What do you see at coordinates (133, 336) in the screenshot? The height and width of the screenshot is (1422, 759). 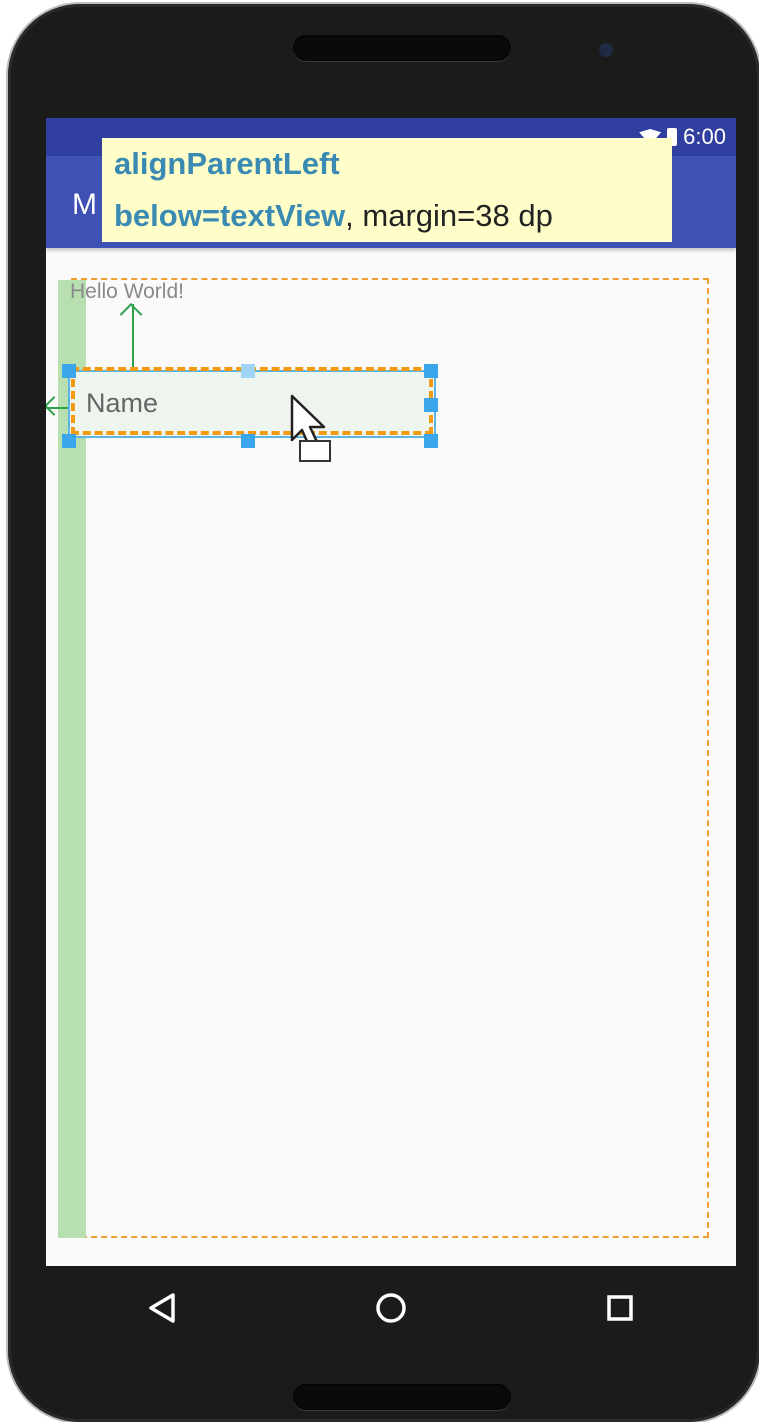 I see `below-anchor-arrow-icon` at bounding box center [133, 336].